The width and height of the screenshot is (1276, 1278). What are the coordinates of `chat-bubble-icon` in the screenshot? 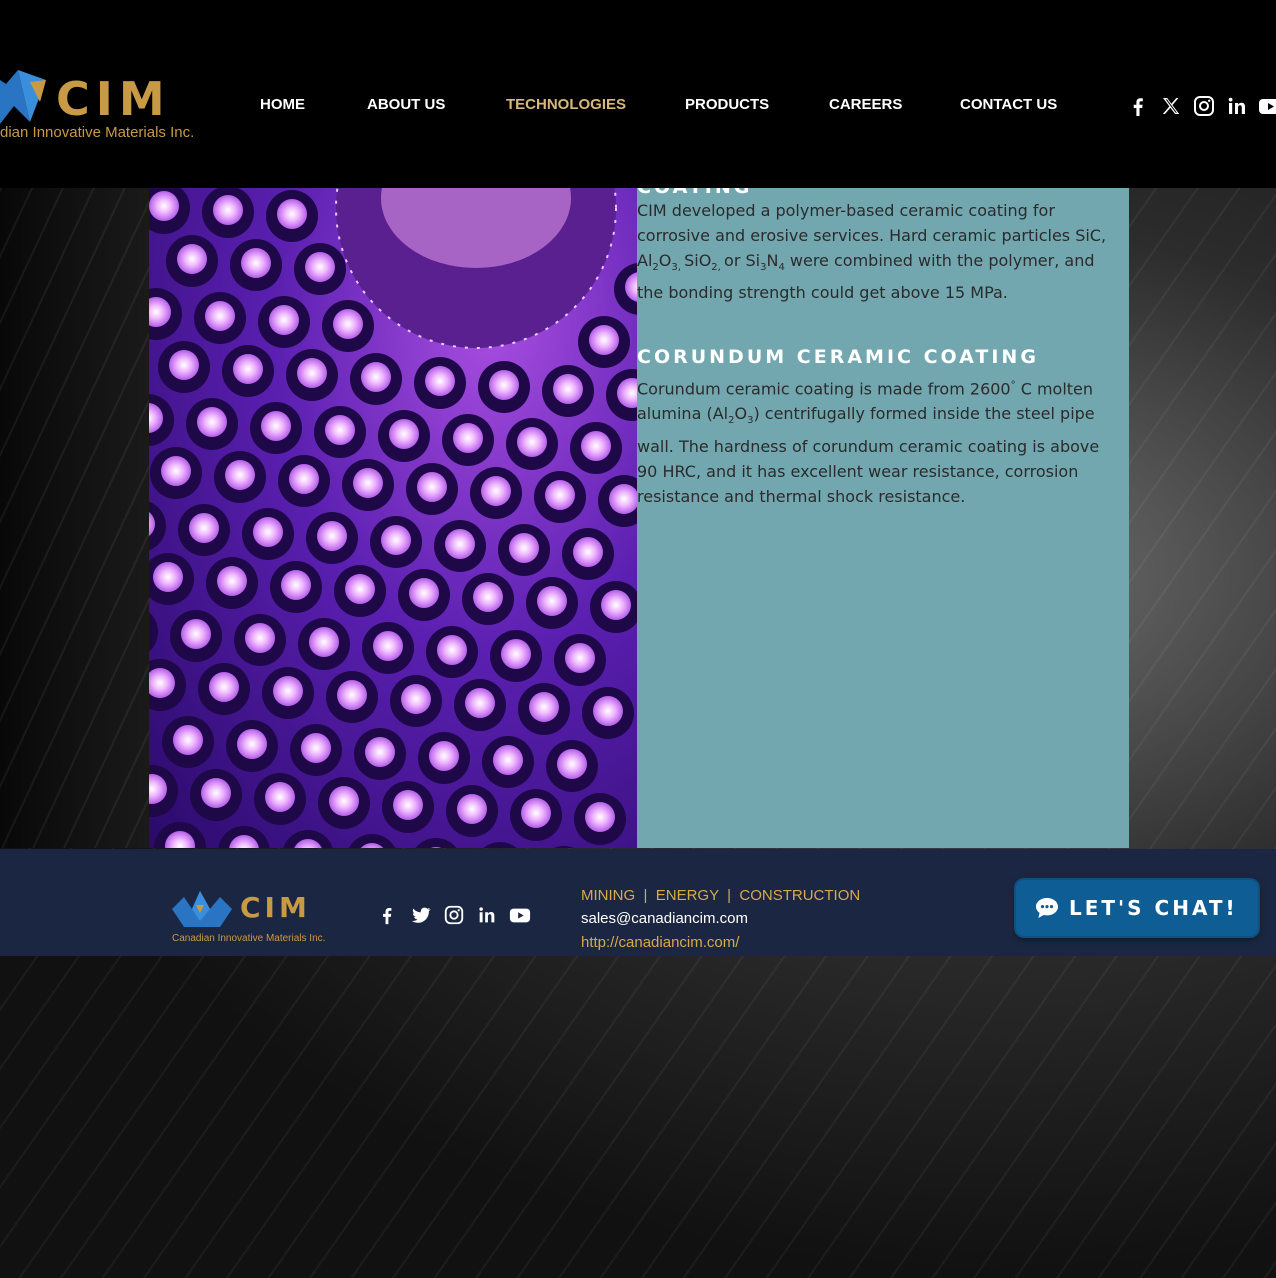 It's located at (1047, 908).